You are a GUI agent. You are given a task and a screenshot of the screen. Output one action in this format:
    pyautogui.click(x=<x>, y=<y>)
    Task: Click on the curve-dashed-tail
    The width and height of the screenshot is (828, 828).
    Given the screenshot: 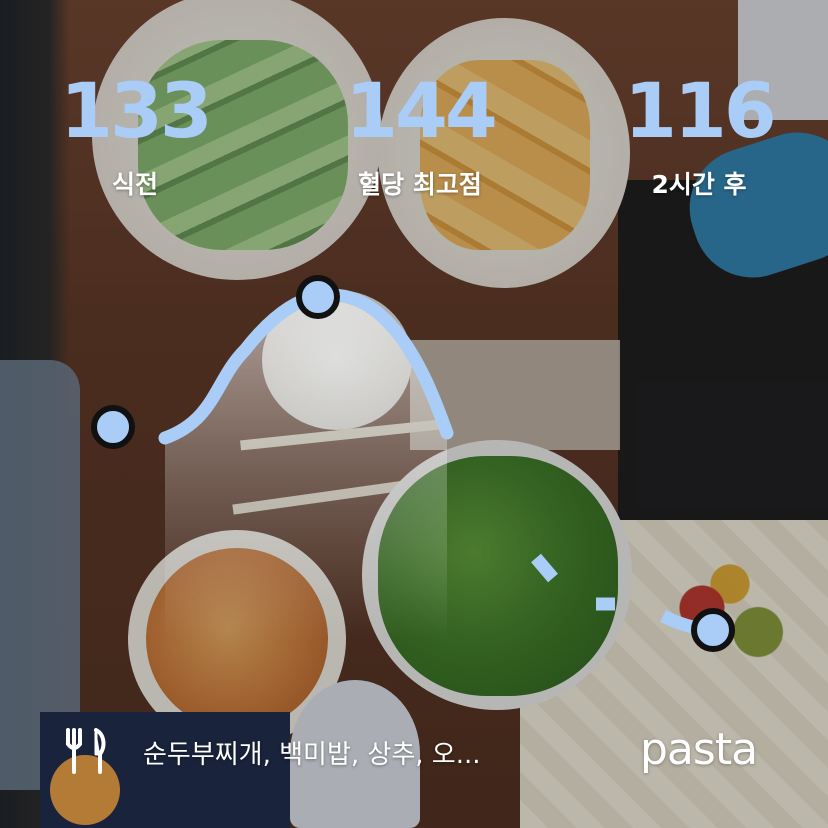 What is the action you would take?
    pyautogui.click(x=621, y=595)
    